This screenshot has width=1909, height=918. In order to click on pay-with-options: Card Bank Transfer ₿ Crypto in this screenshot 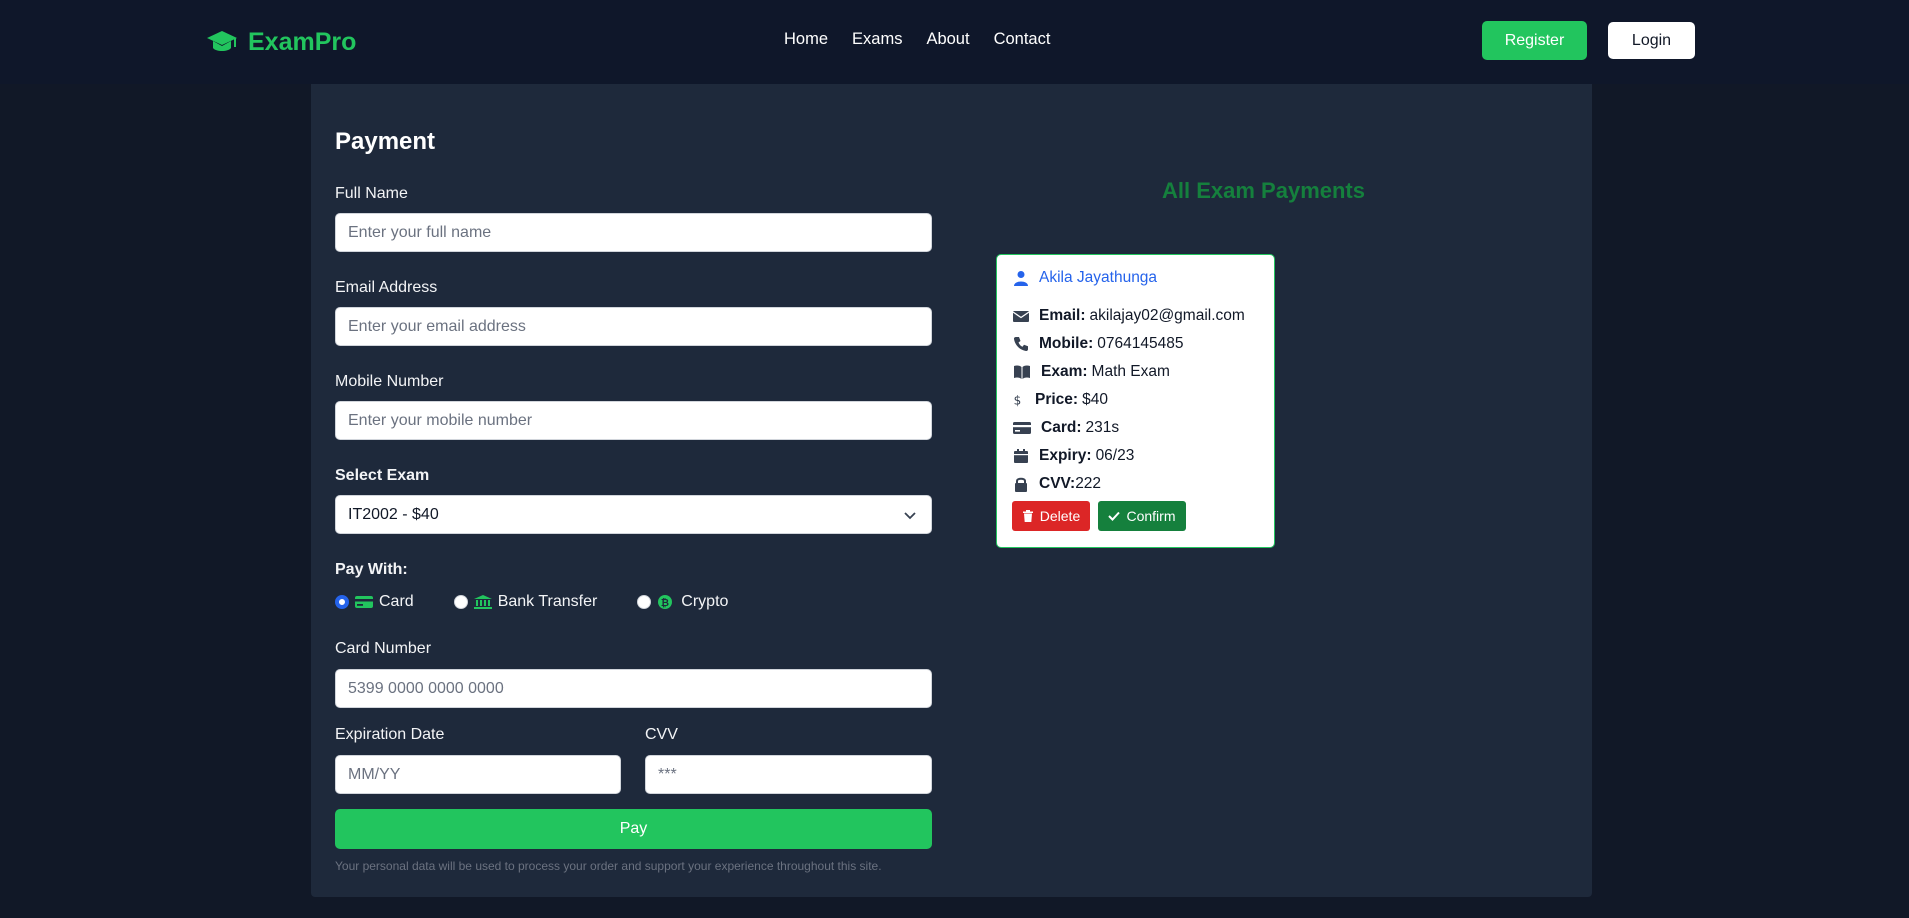, I will do `click(531, 602)`.